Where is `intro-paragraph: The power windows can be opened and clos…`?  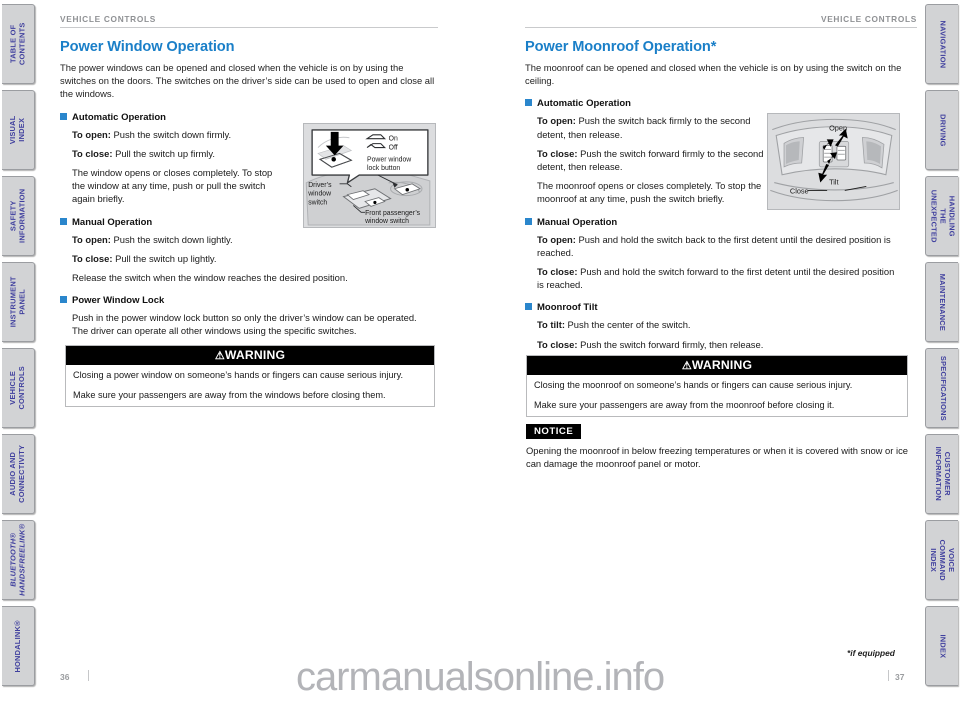 intro-paragraph: The power windows can be opened and clos… is located at coordinates (247, 81).